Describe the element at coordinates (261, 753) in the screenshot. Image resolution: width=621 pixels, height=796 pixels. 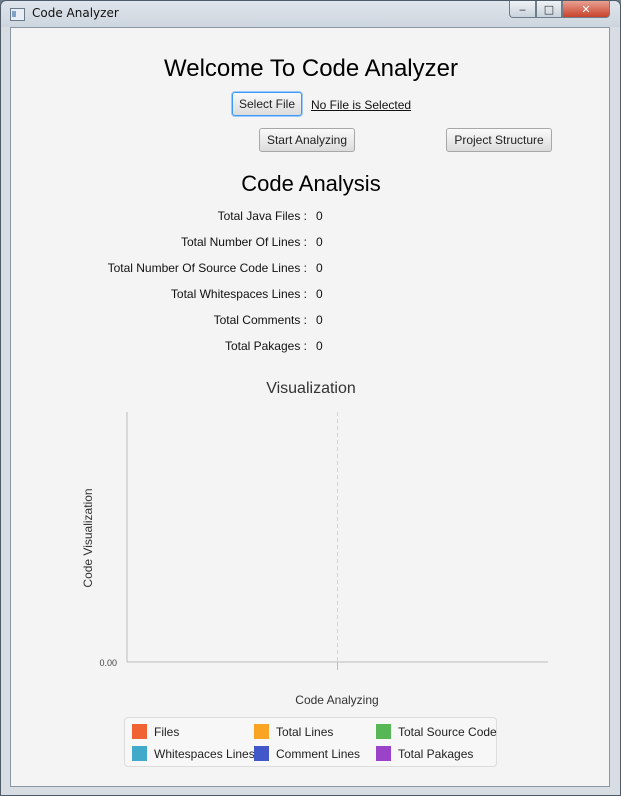
I see `legend-swatch-comment-lines` at that location.